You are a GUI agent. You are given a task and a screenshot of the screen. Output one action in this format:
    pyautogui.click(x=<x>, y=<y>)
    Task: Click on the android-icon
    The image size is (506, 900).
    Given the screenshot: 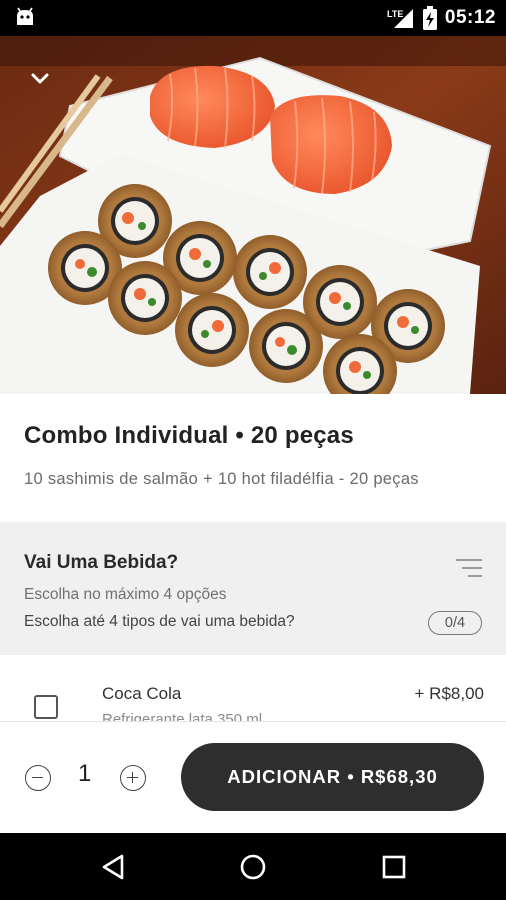 What is the action you would take?
    pyautogui.click(x=25, y=16)
    